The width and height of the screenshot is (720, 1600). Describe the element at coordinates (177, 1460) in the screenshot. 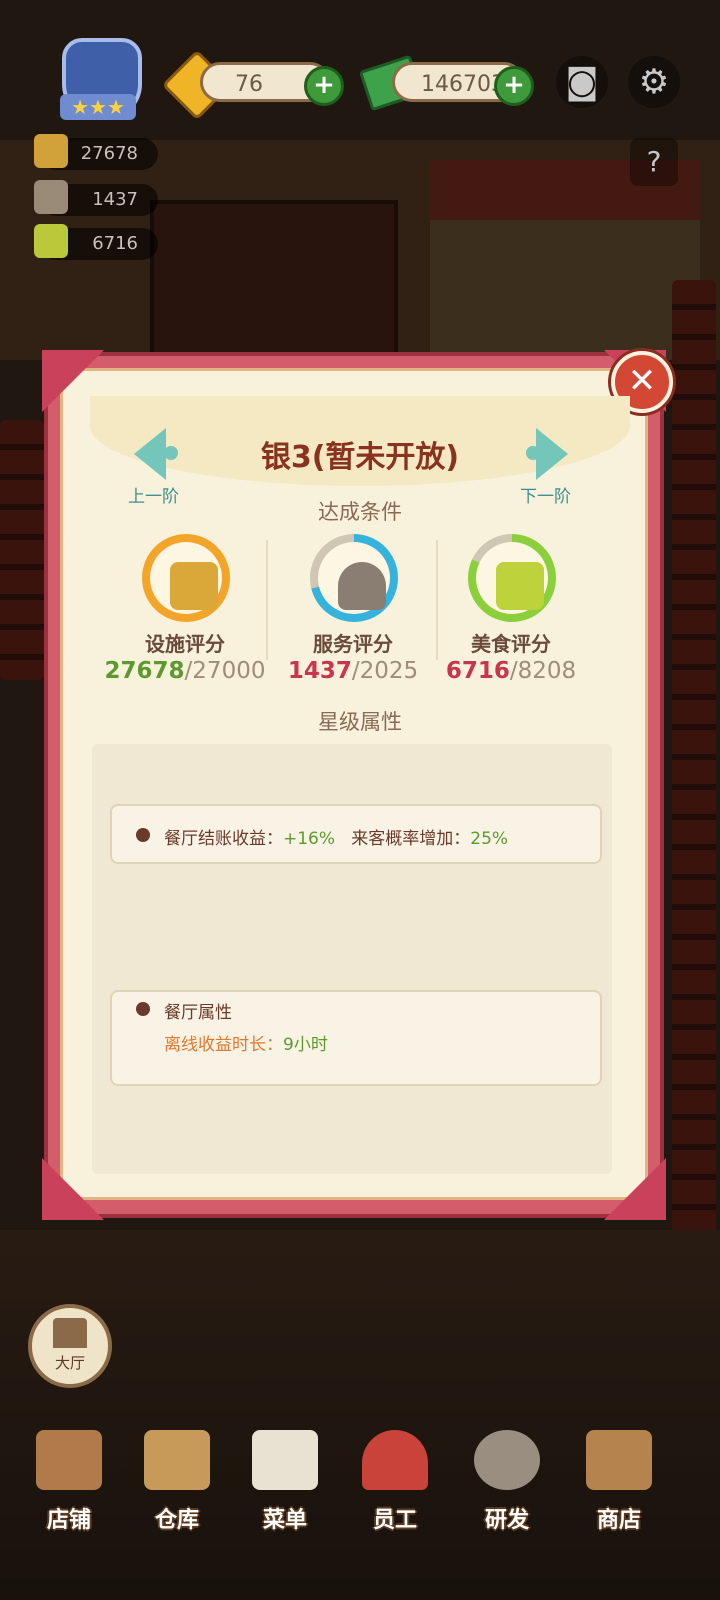

I see `crate-icon` at that location.